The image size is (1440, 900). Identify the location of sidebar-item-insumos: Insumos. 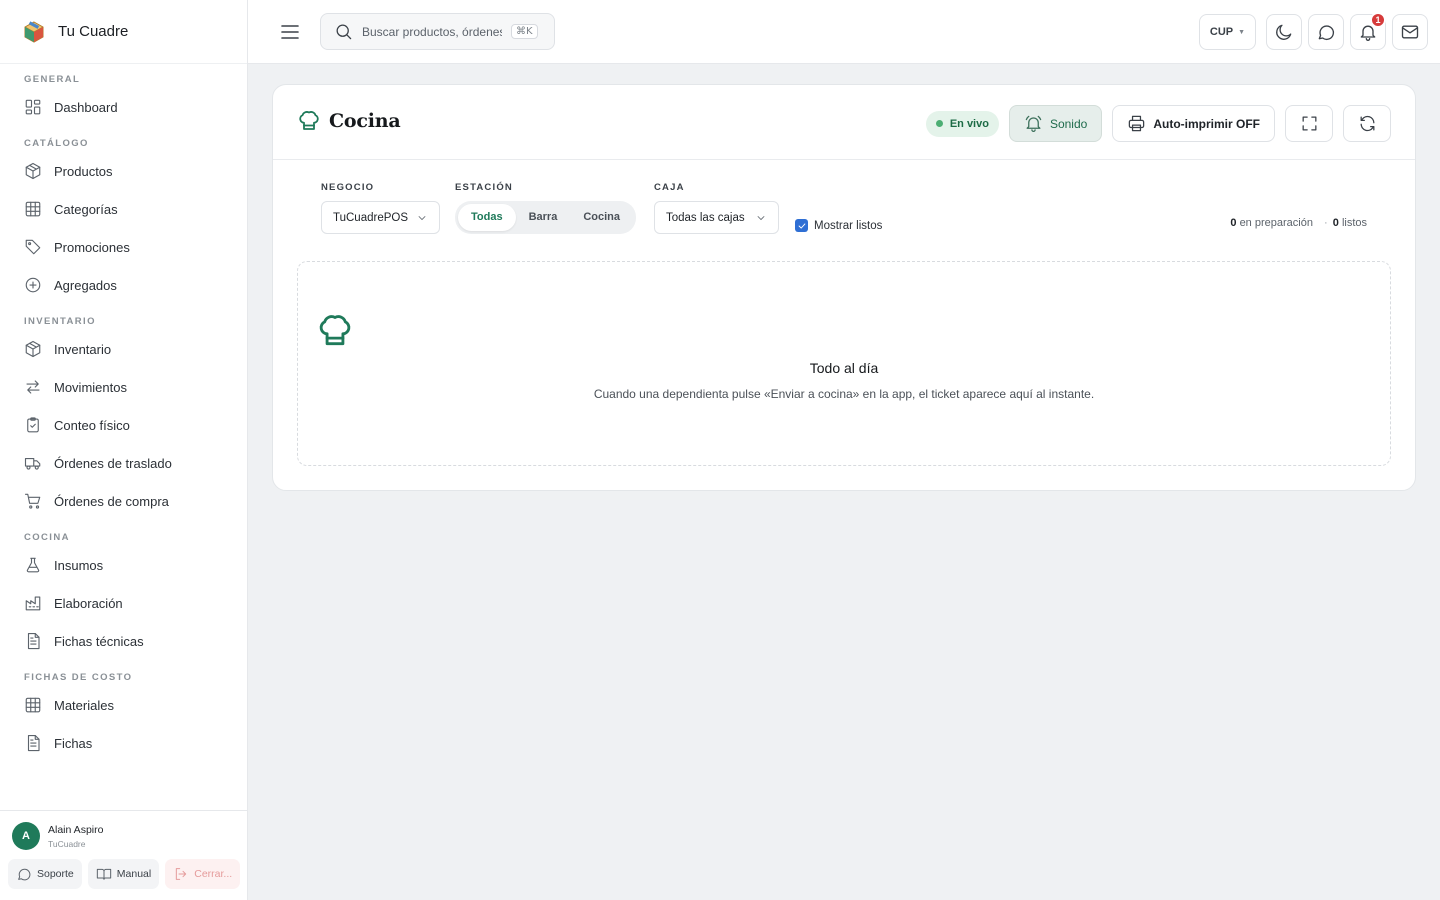
(123, 565).